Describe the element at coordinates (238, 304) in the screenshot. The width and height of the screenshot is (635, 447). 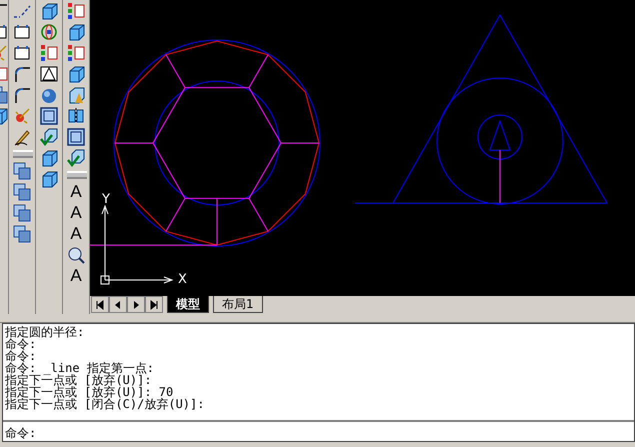
I see `layout-tab: 布局1` at that location.